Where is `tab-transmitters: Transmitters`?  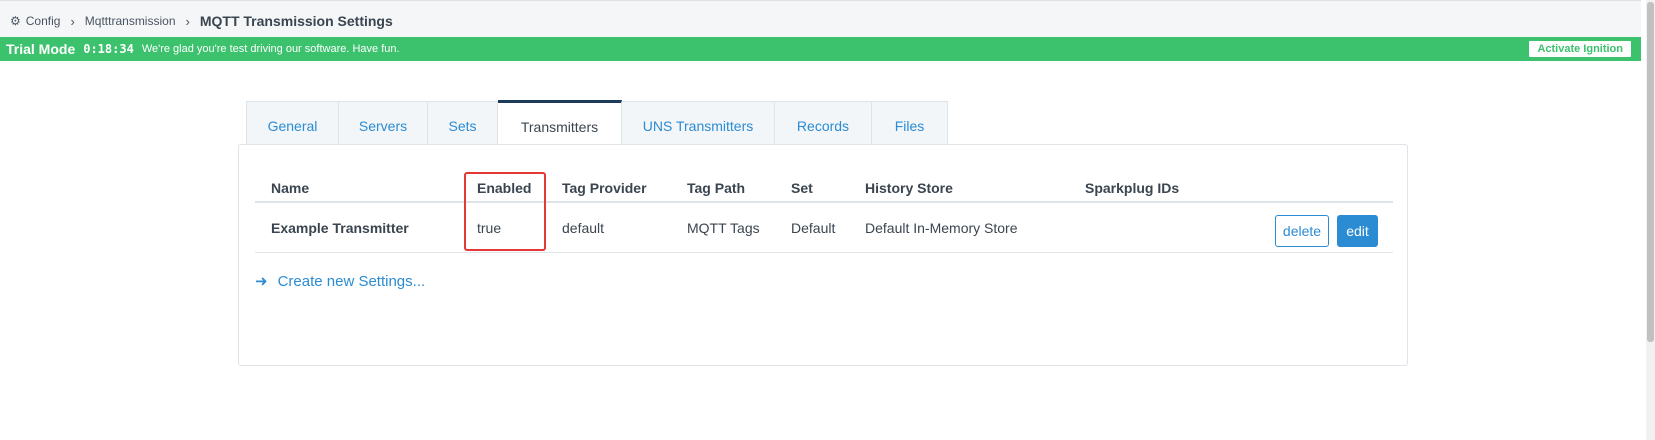 tab-transmitters: Transmitters is located at coordinates (560, 123).